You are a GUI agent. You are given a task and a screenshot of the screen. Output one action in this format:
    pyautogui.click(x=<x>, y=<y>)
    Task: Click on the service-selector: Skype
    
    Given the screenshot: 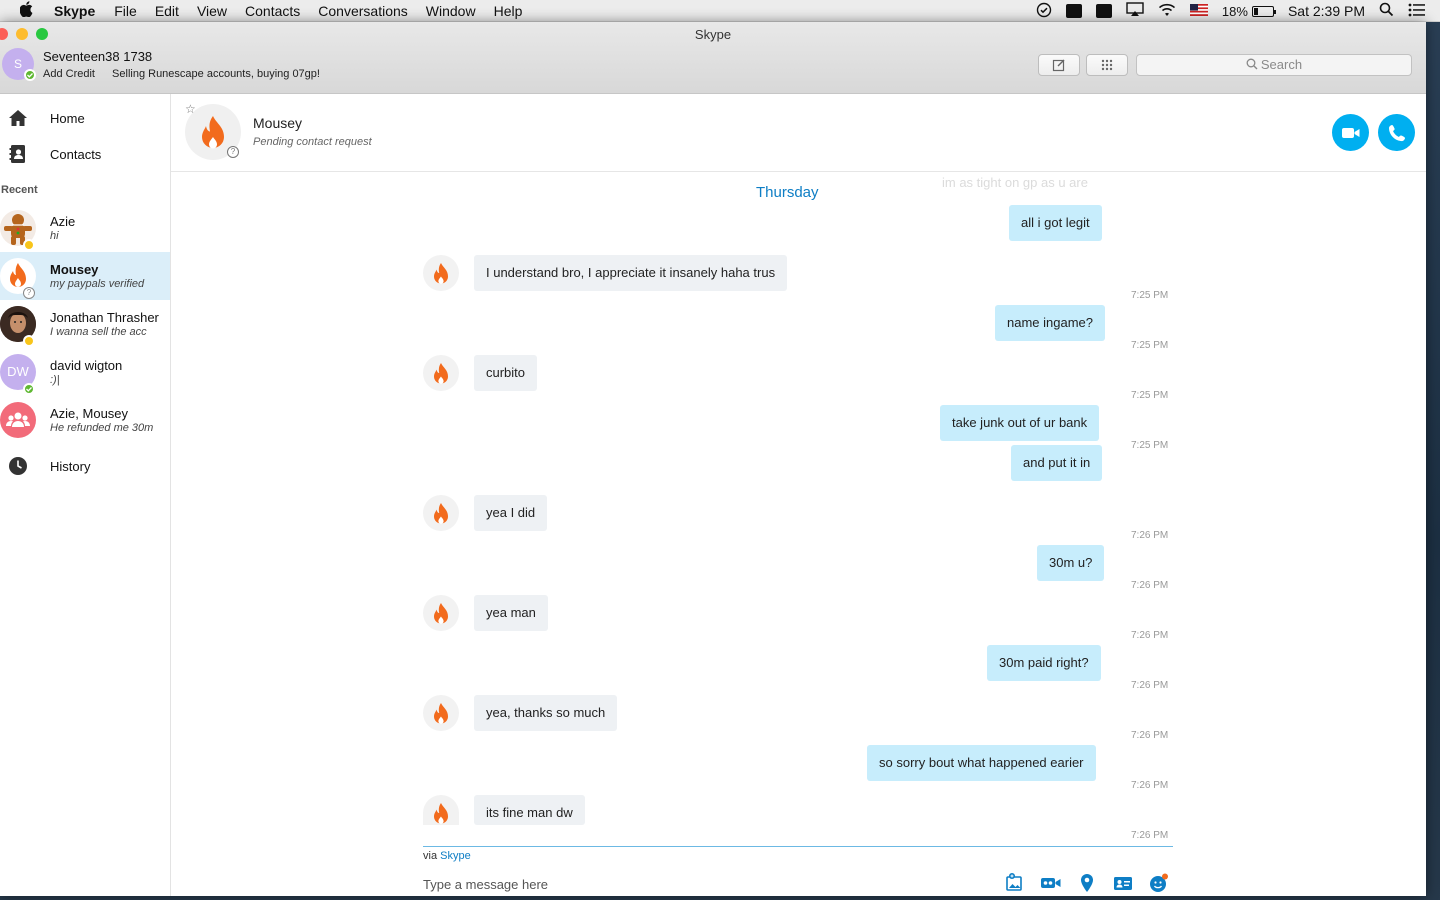 What is the action you would take?
    pyautogui.click(x=455, y=856)
    